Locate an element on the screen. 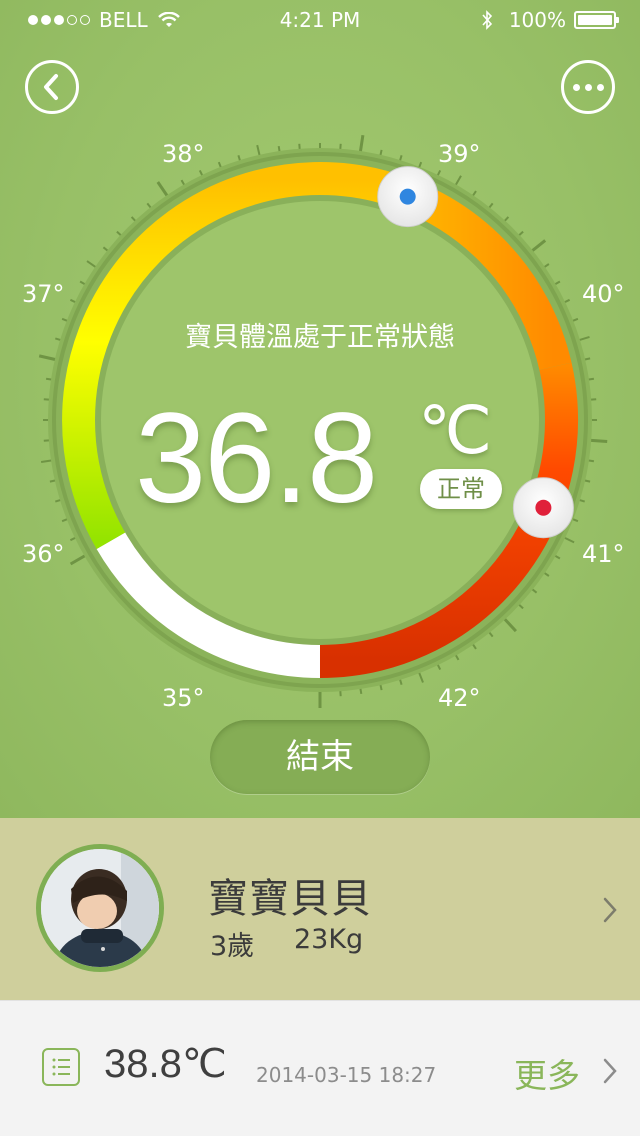 The width and height of the screenshot is (640, 1136). more-records-link: 更多 is located at coordinates (547, 1073).